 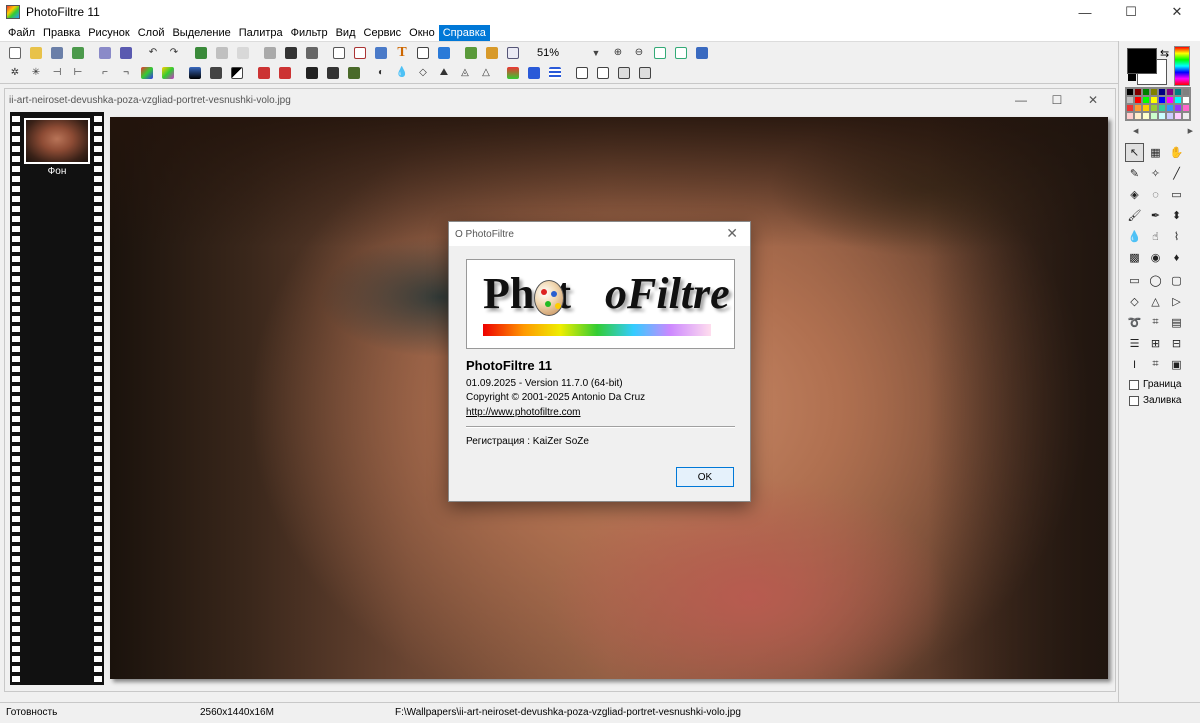 What do you see at coordinates (1134, 194) in the screenshot?
I see `fill-bucket-icon: ◈` at bounding box center [1134, 194].